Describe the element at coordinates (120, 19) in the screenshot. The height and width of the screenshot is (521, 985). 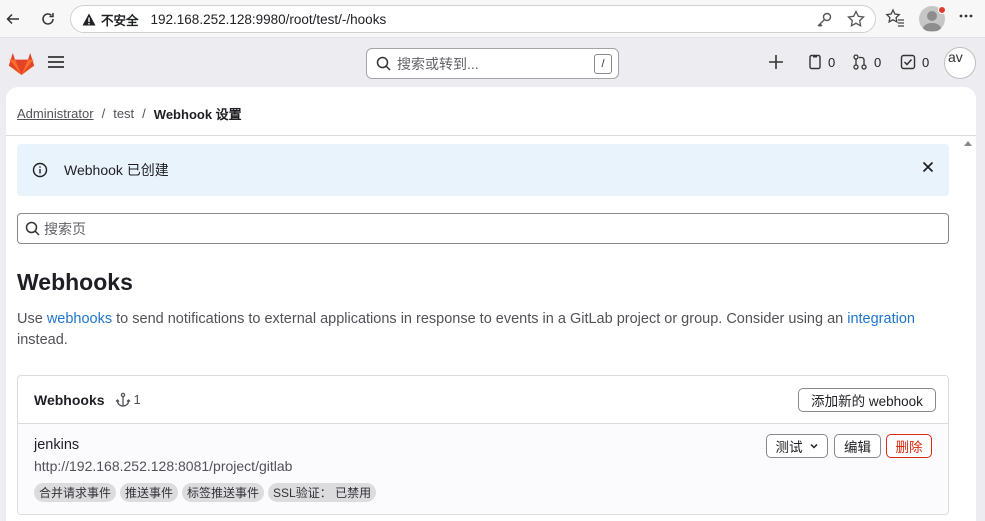
I see `insecure-label: 不安全` at that location.